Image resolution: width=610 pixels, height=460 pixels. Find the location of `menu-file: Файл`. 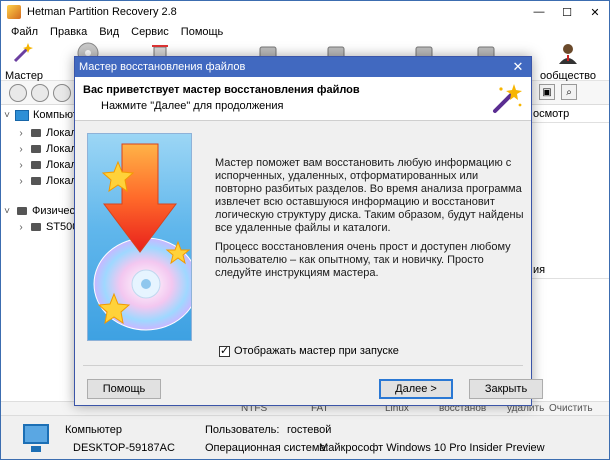

menu-file: Файл is located at coordinates (24, 32).